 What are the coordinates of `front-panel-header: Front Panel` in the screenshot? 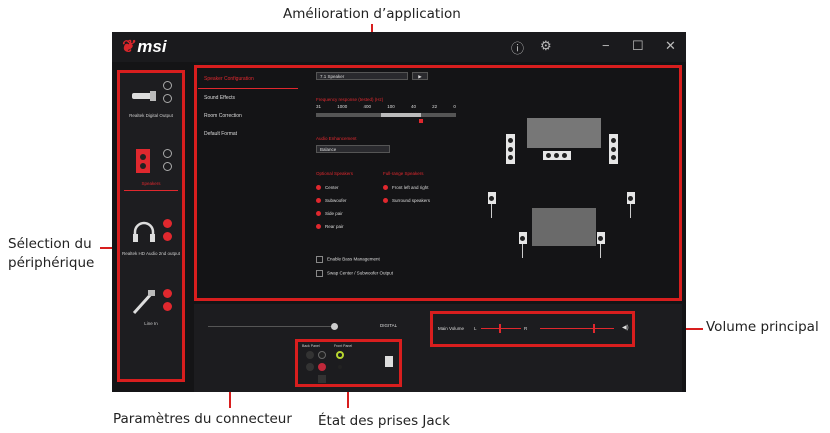 It's located at (343, 346).